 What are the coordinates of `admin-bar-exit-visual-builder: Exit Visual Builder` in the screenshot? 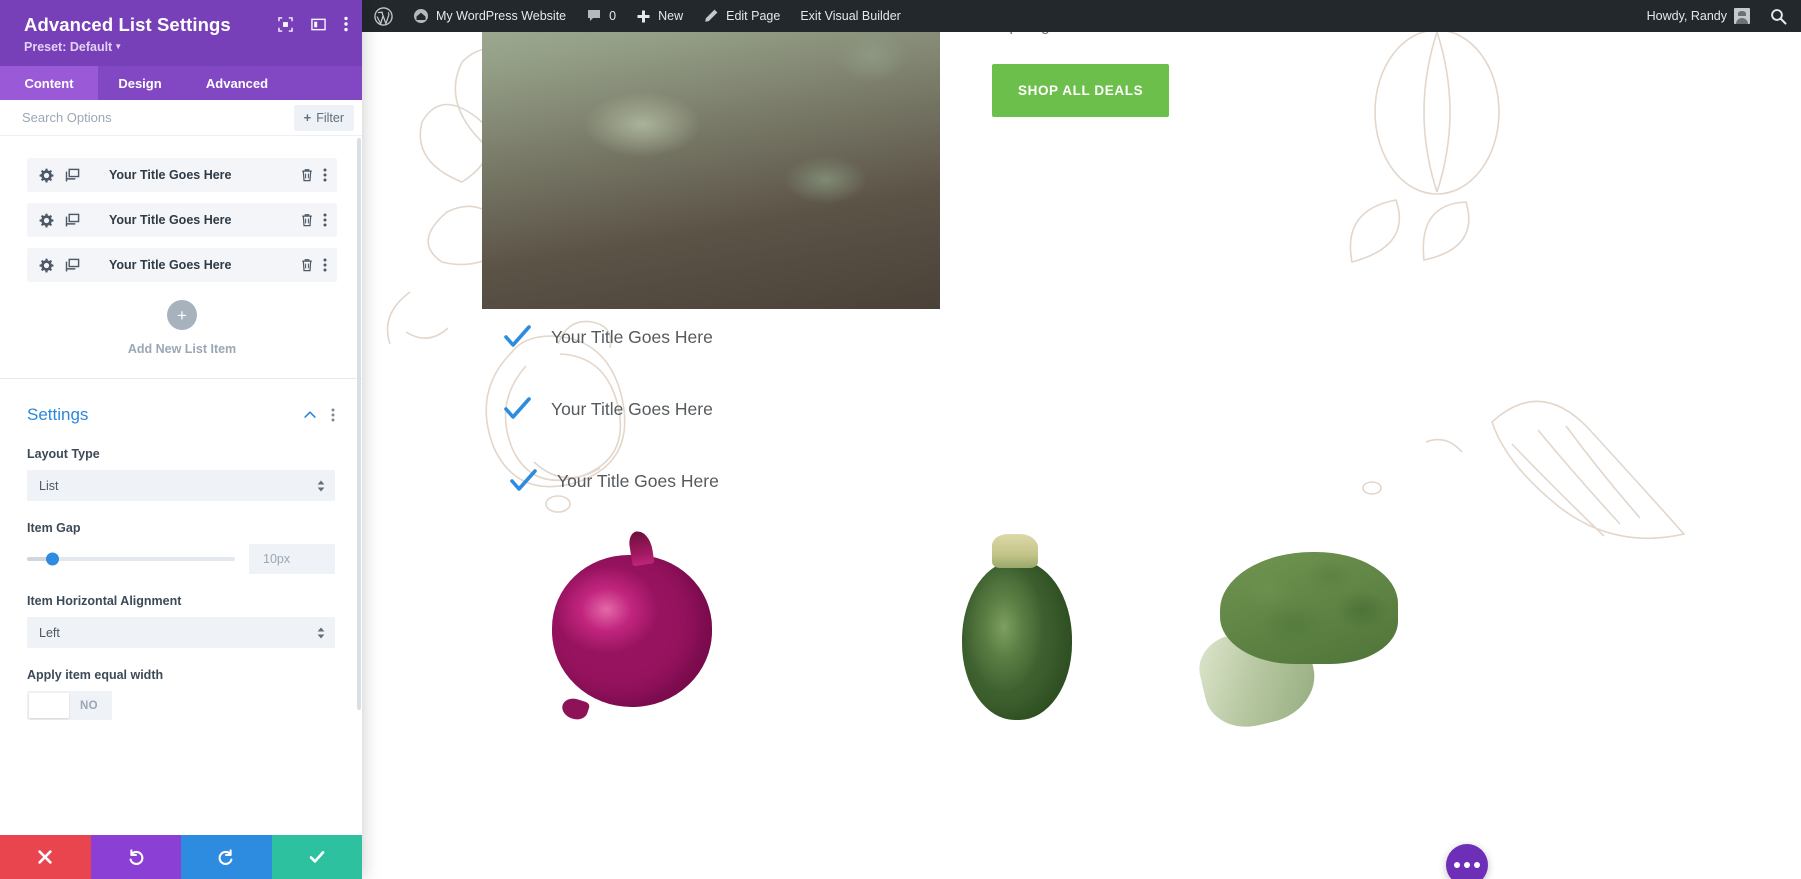 It's located at (850, 16).